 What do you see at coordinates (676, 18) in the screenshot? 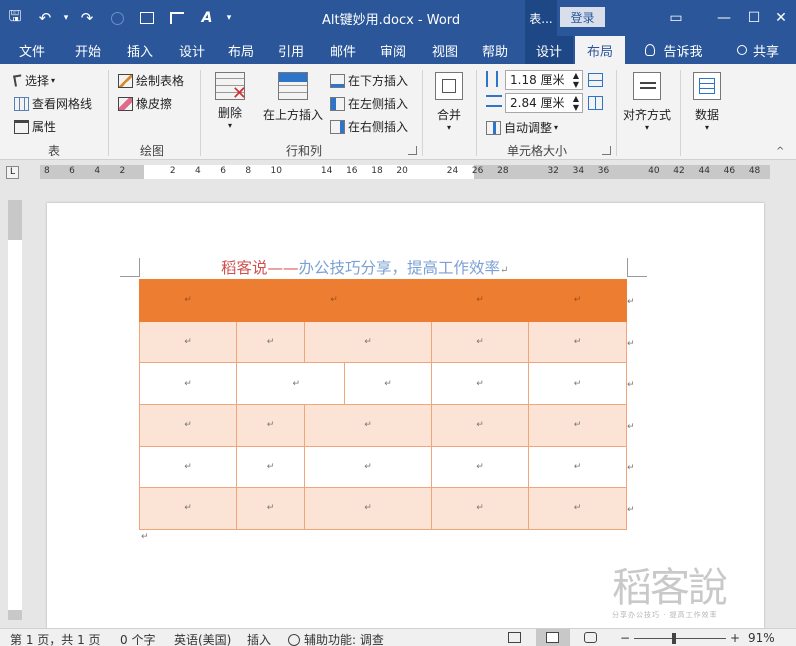
I see `ribbon-display-icon: ▭` at bounding box center [676, 18].